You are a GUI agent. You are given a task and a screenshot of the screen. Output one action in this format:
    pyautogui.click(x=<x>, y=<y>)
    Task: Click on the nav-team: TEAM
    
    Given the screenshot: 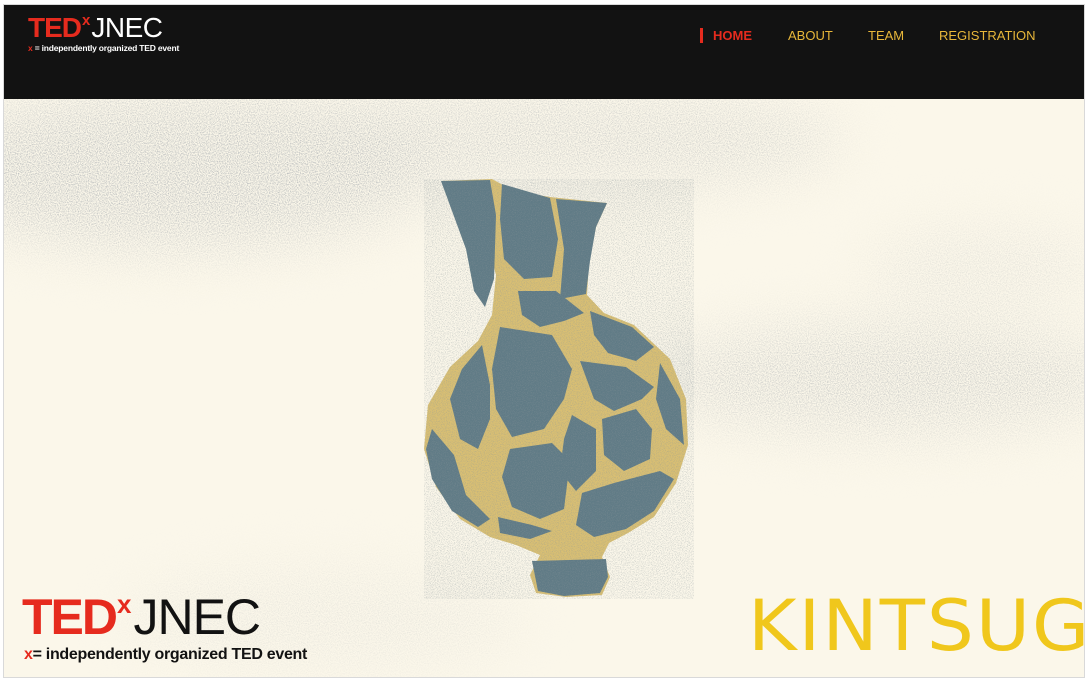 What is the action you would take?
    pyautogui.click(x=886, y=36)
    